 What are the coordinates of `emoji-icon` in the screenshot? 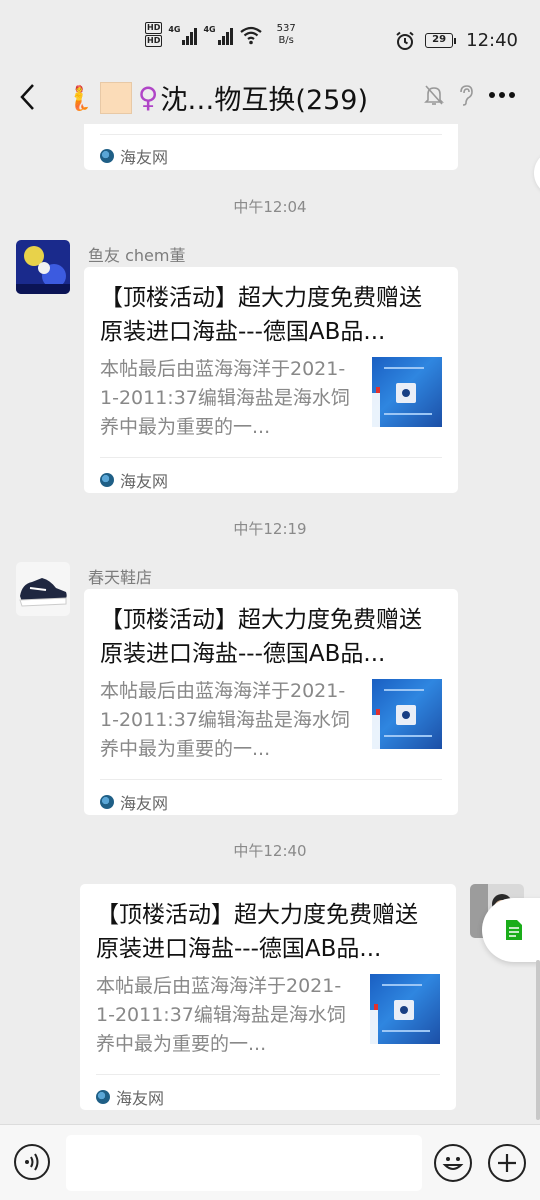 It's located at (453, 1163).